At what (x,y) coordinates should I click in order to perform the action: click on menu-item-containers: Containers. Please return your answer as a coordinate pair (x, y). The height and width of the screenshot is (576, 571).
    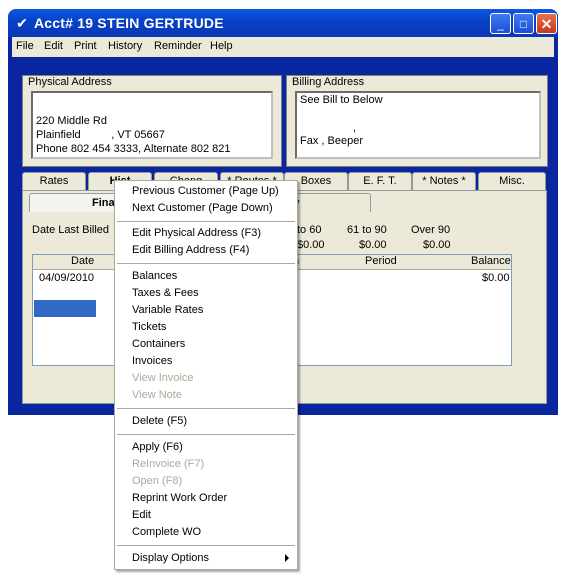
    Looking at the image, I should click on (158, 344).